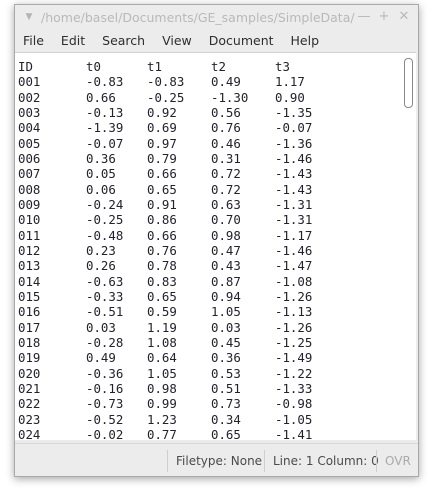 Image resolution: width=432 pixels, height=493 pixels. What do you see at coordinates (306, 40) in the screenshot?
I see `menu-help: Help` at bounding box center [306, 40].